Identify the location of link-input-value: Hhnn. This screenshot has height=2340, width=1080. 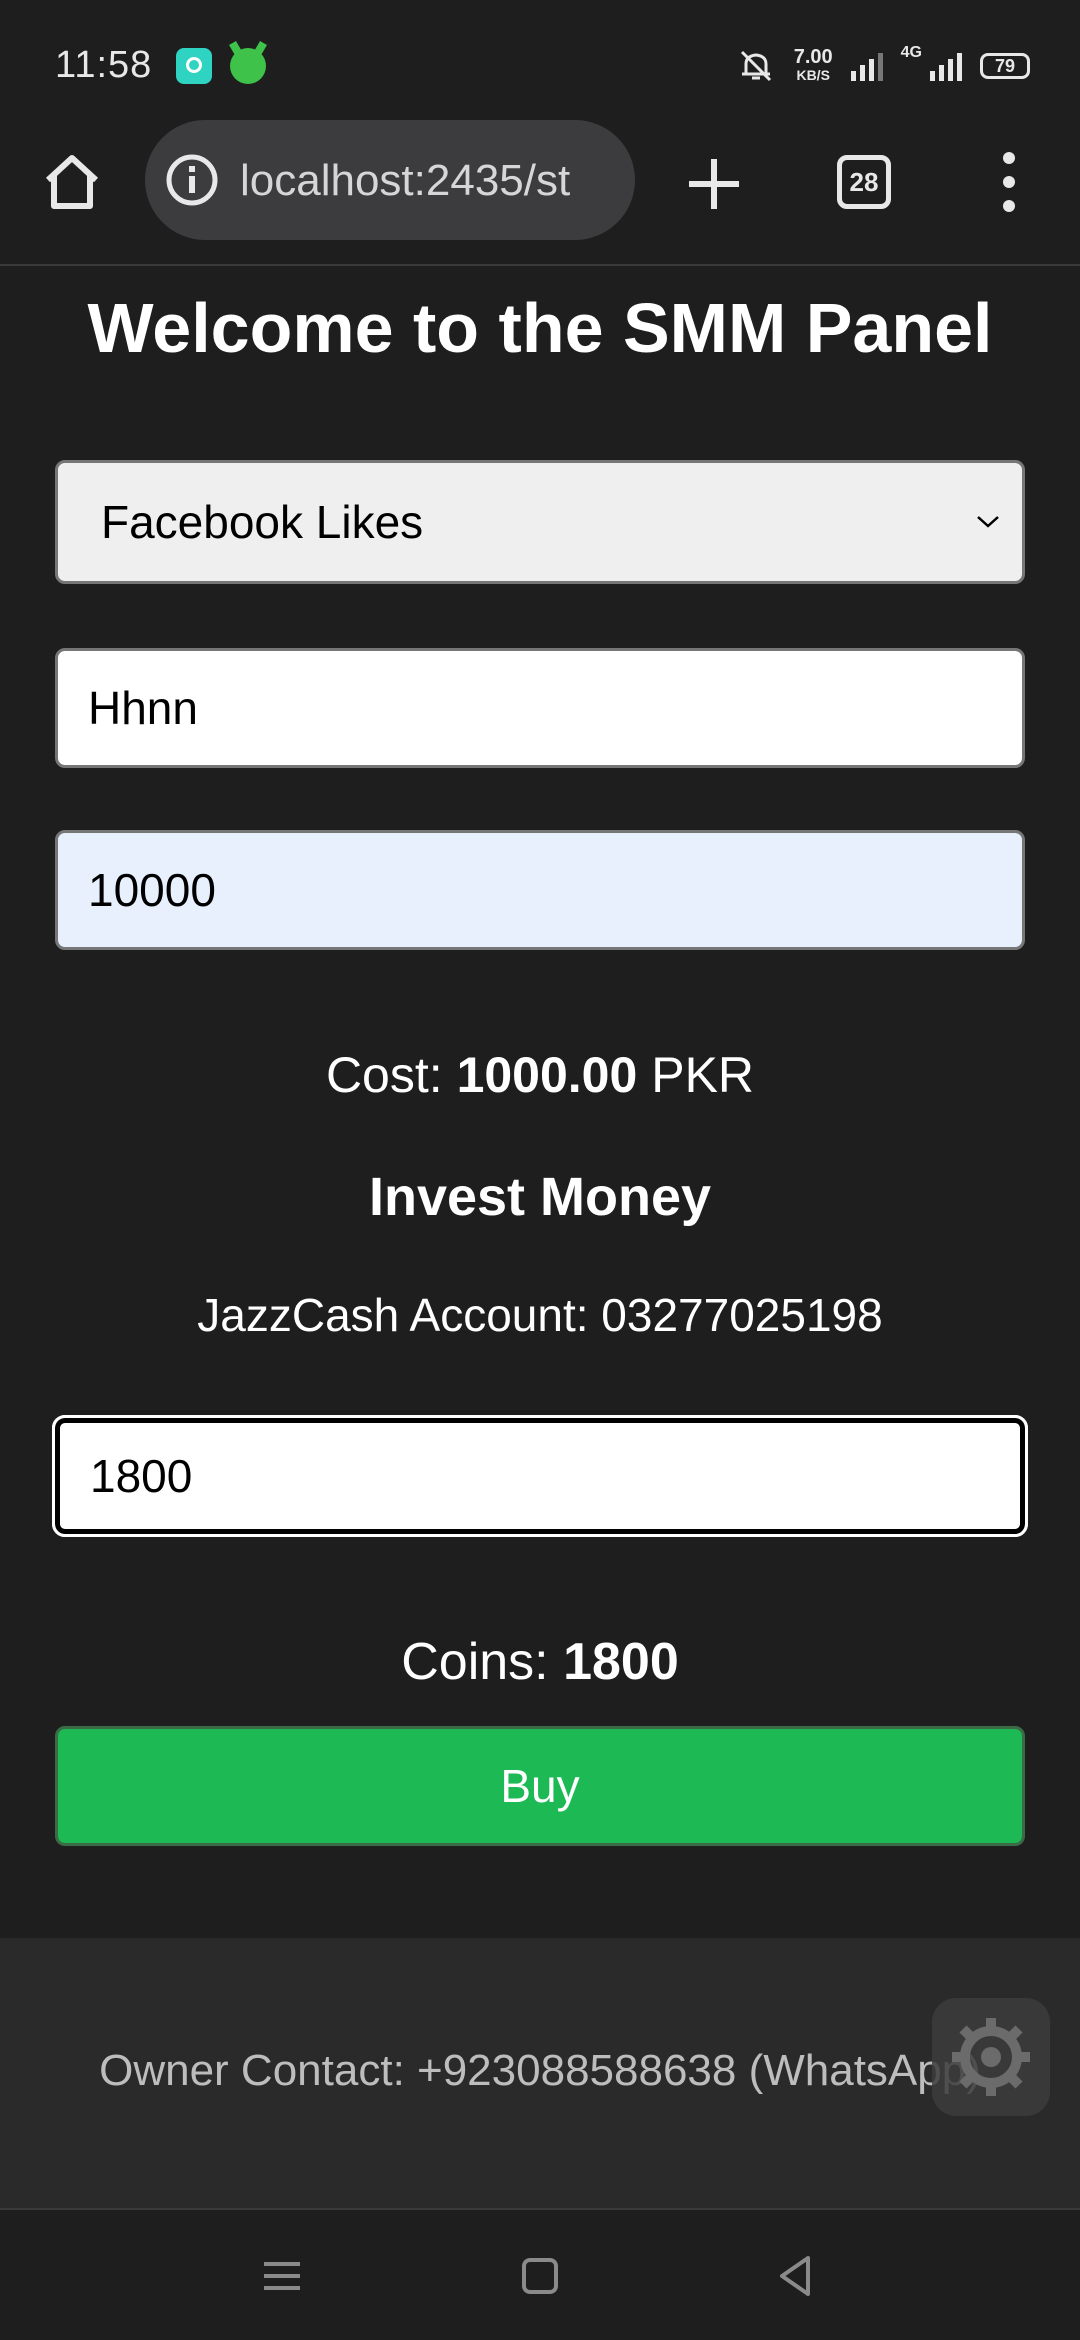
(143, 708).